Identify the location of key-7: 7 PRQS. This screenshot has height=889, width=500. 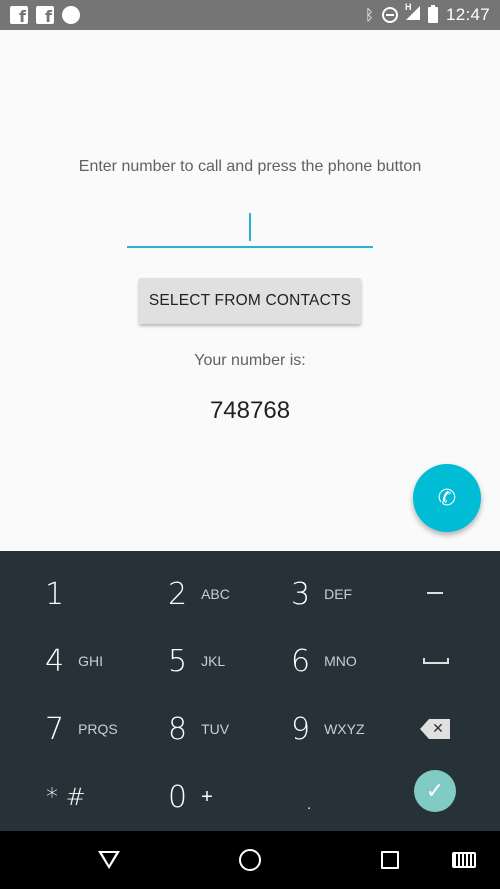
(100, 729).